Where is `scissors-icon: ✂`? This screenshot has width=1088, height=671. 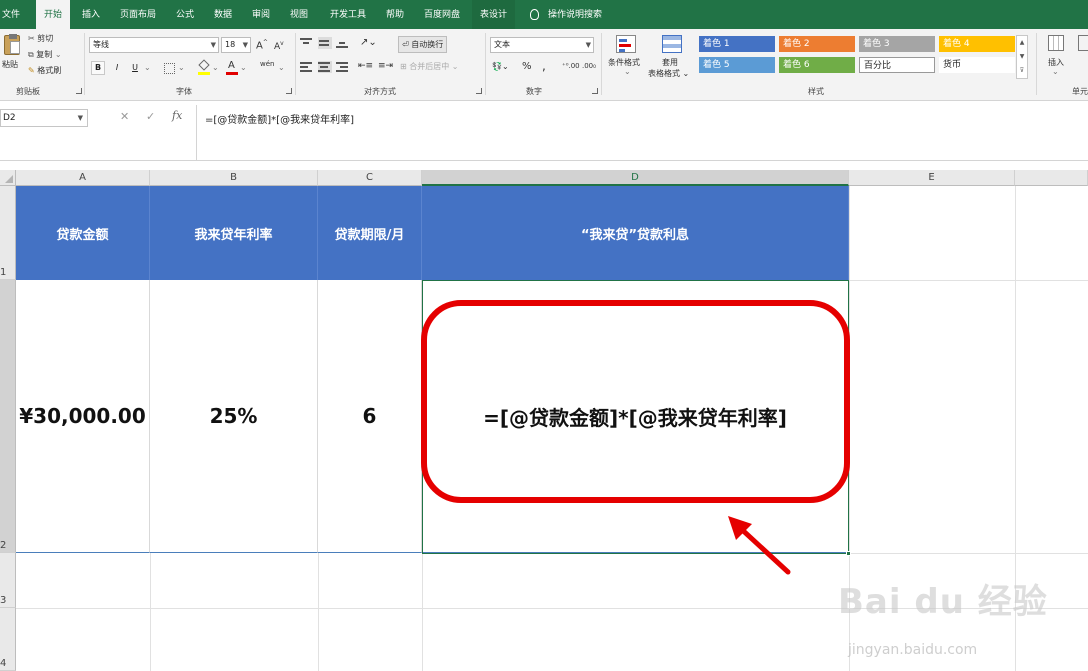
scissors-icon: ✂ is located at coordinates (31, 38).